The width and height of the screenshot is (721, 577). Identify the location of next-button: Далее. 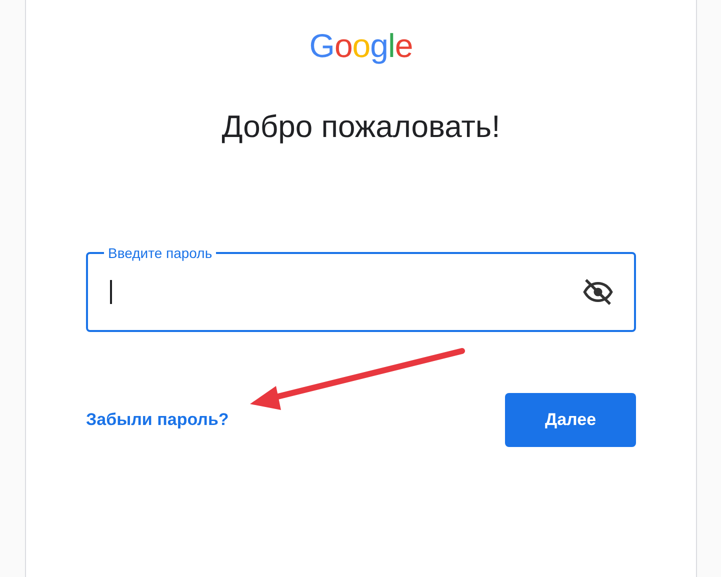
(570, 420).